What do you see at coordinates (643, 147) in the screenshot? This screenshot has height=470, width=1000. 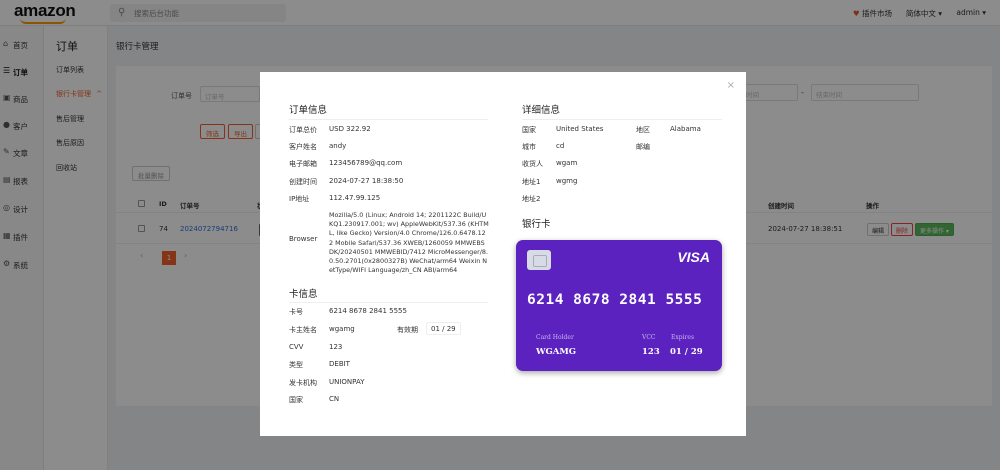 I see `zip-label: 邮编` at bounding box center [643, 147].